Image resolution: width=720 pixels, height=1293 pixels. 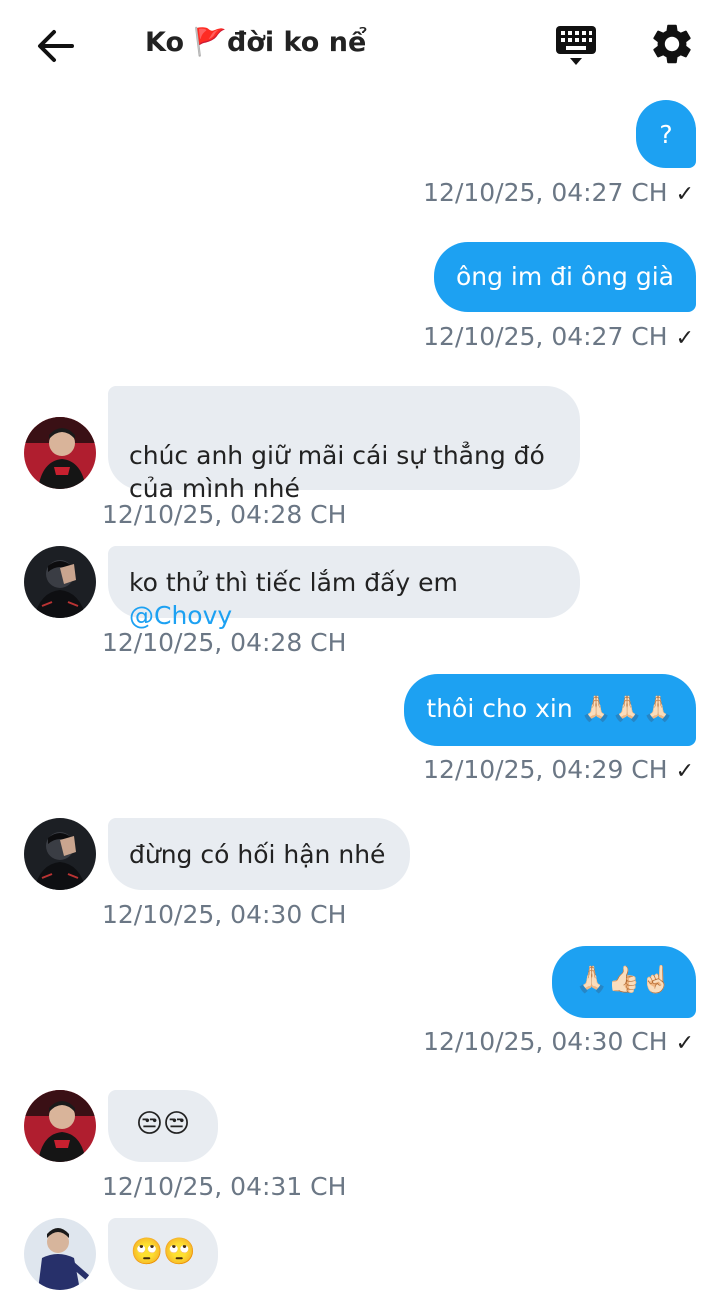 I want to click on incoming-message-bubble: 😒😒, so click(x=163, y=1126).